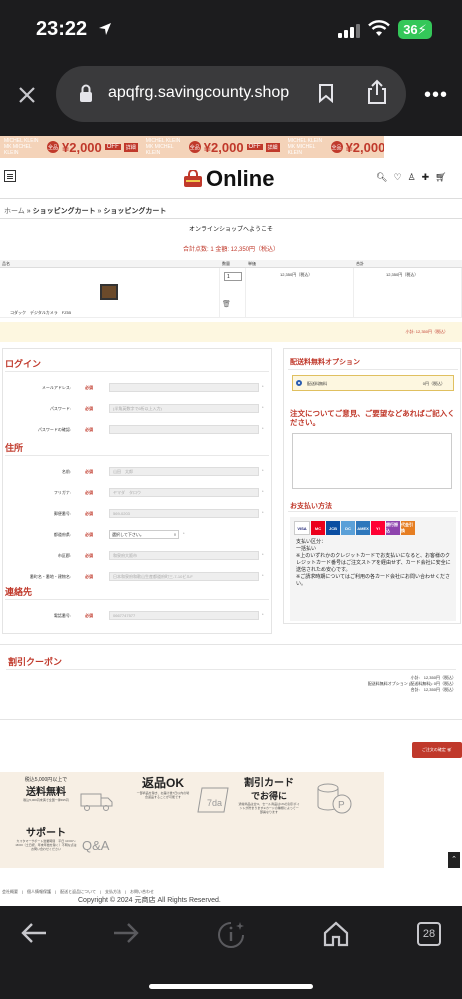  What do you see at coordinates (426, 177) in the screenshot?
I see `add-user-icon: ✚` at bounding box center [426, 177].